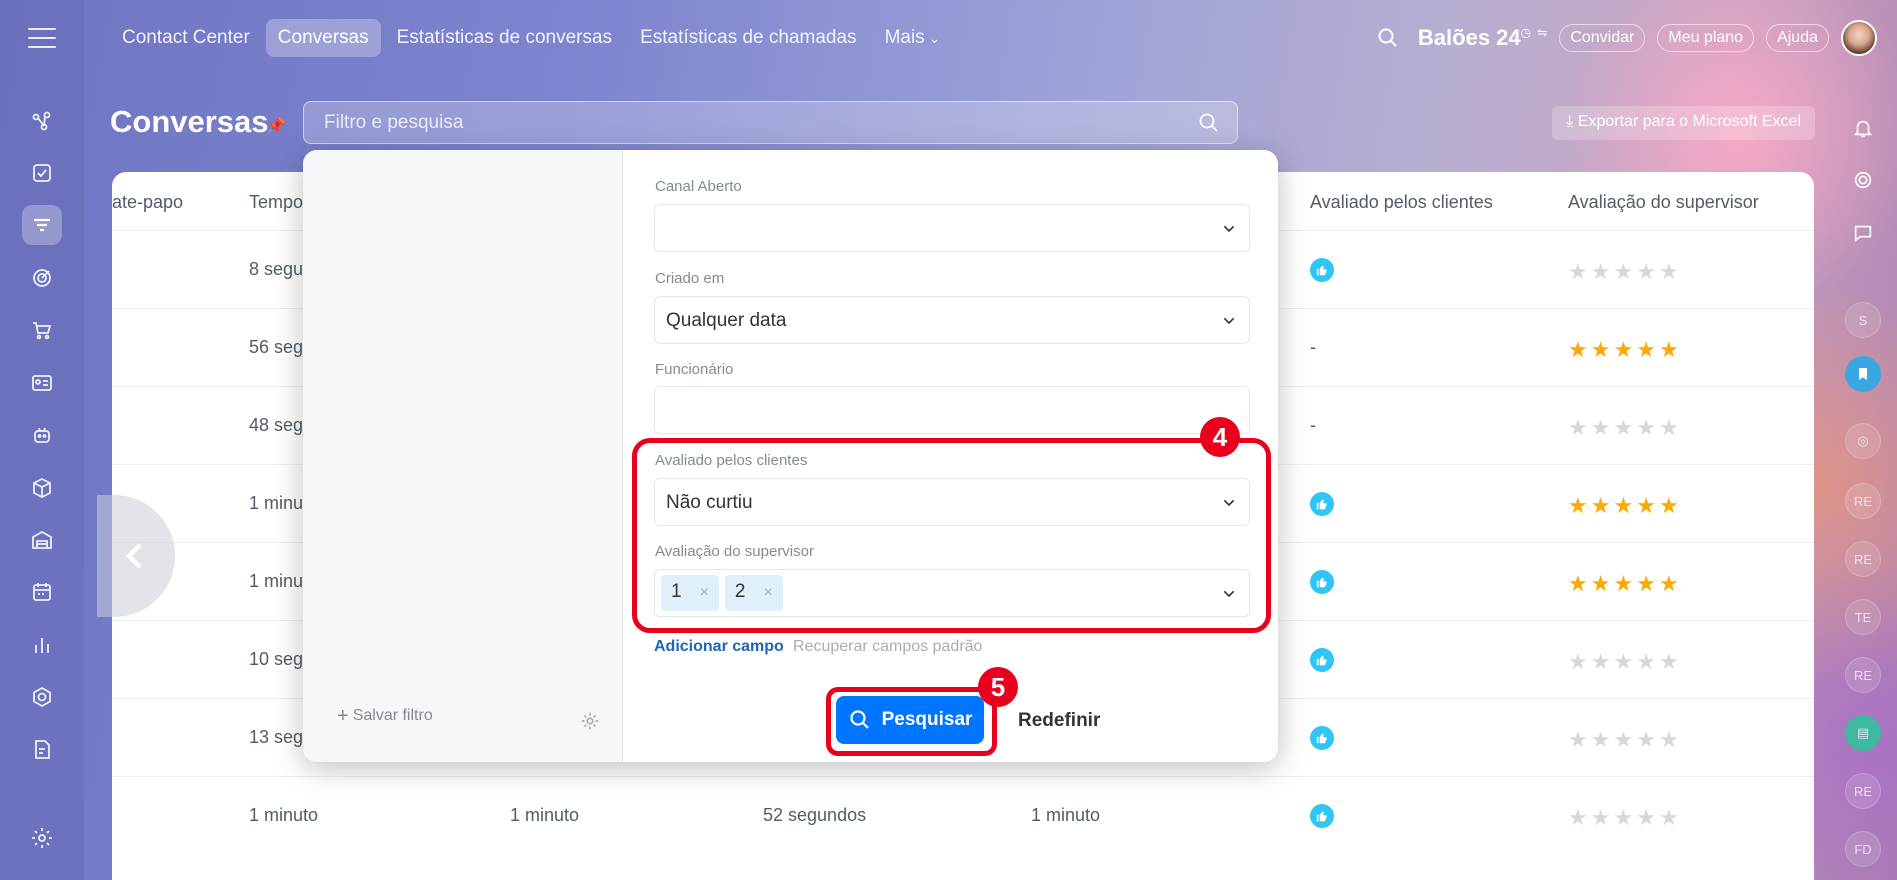 This screenshot has width=1897, height=880. What do you see at coordinates (42, 121) in the screenshot?
I see `crm-icon` at bounding box center [42, 121].